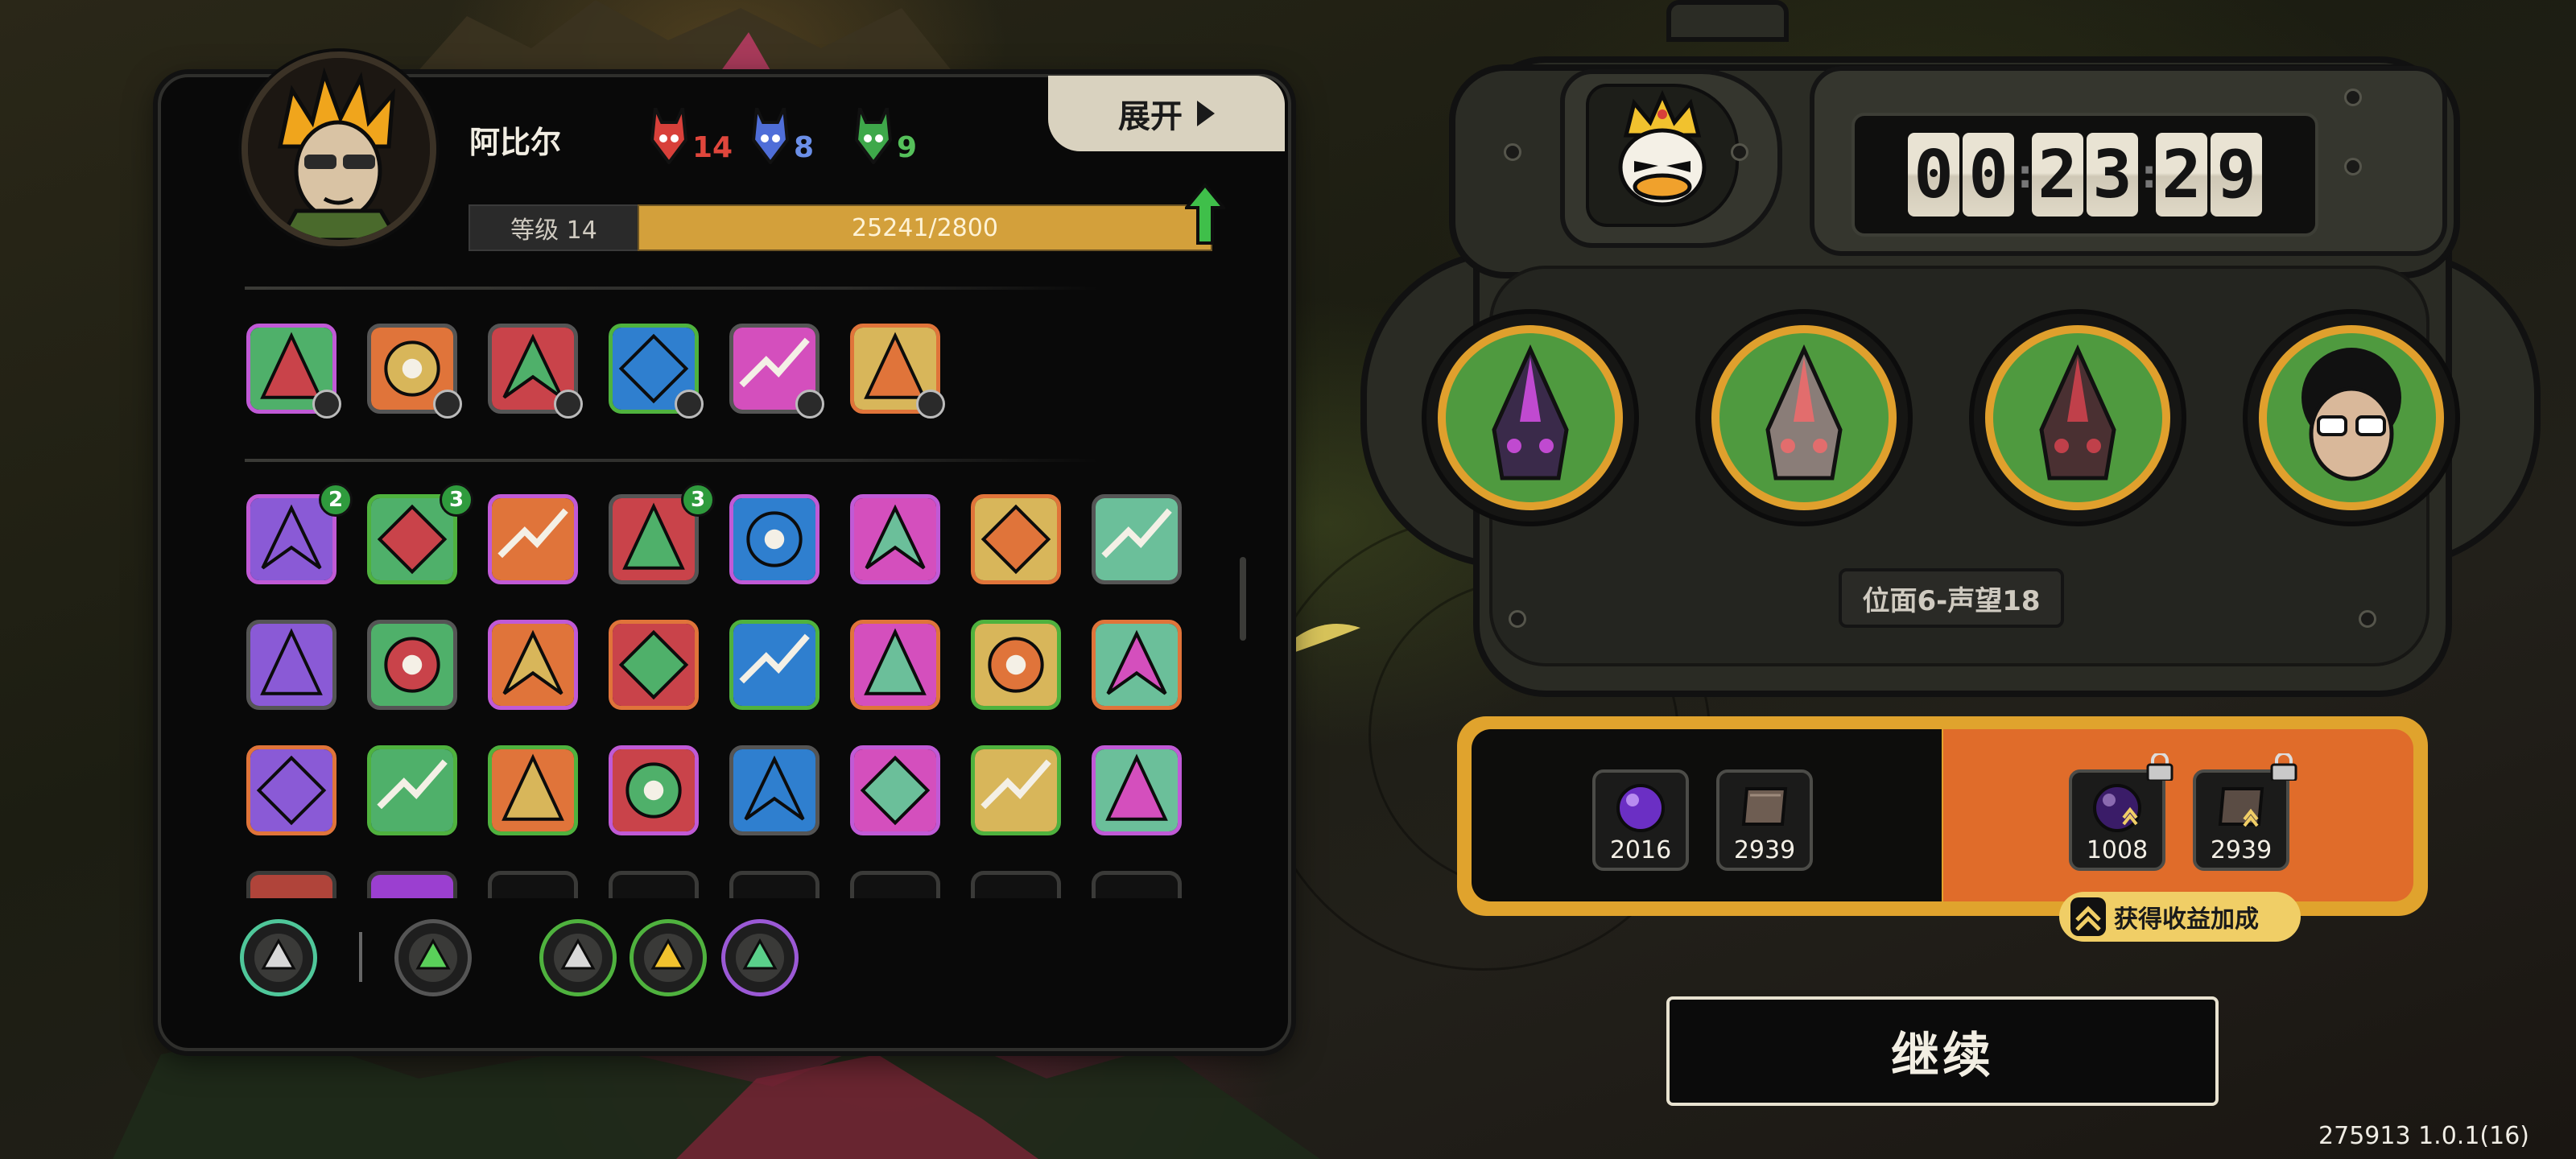  I want to click on heart-gem-icon, so click(760, 957).